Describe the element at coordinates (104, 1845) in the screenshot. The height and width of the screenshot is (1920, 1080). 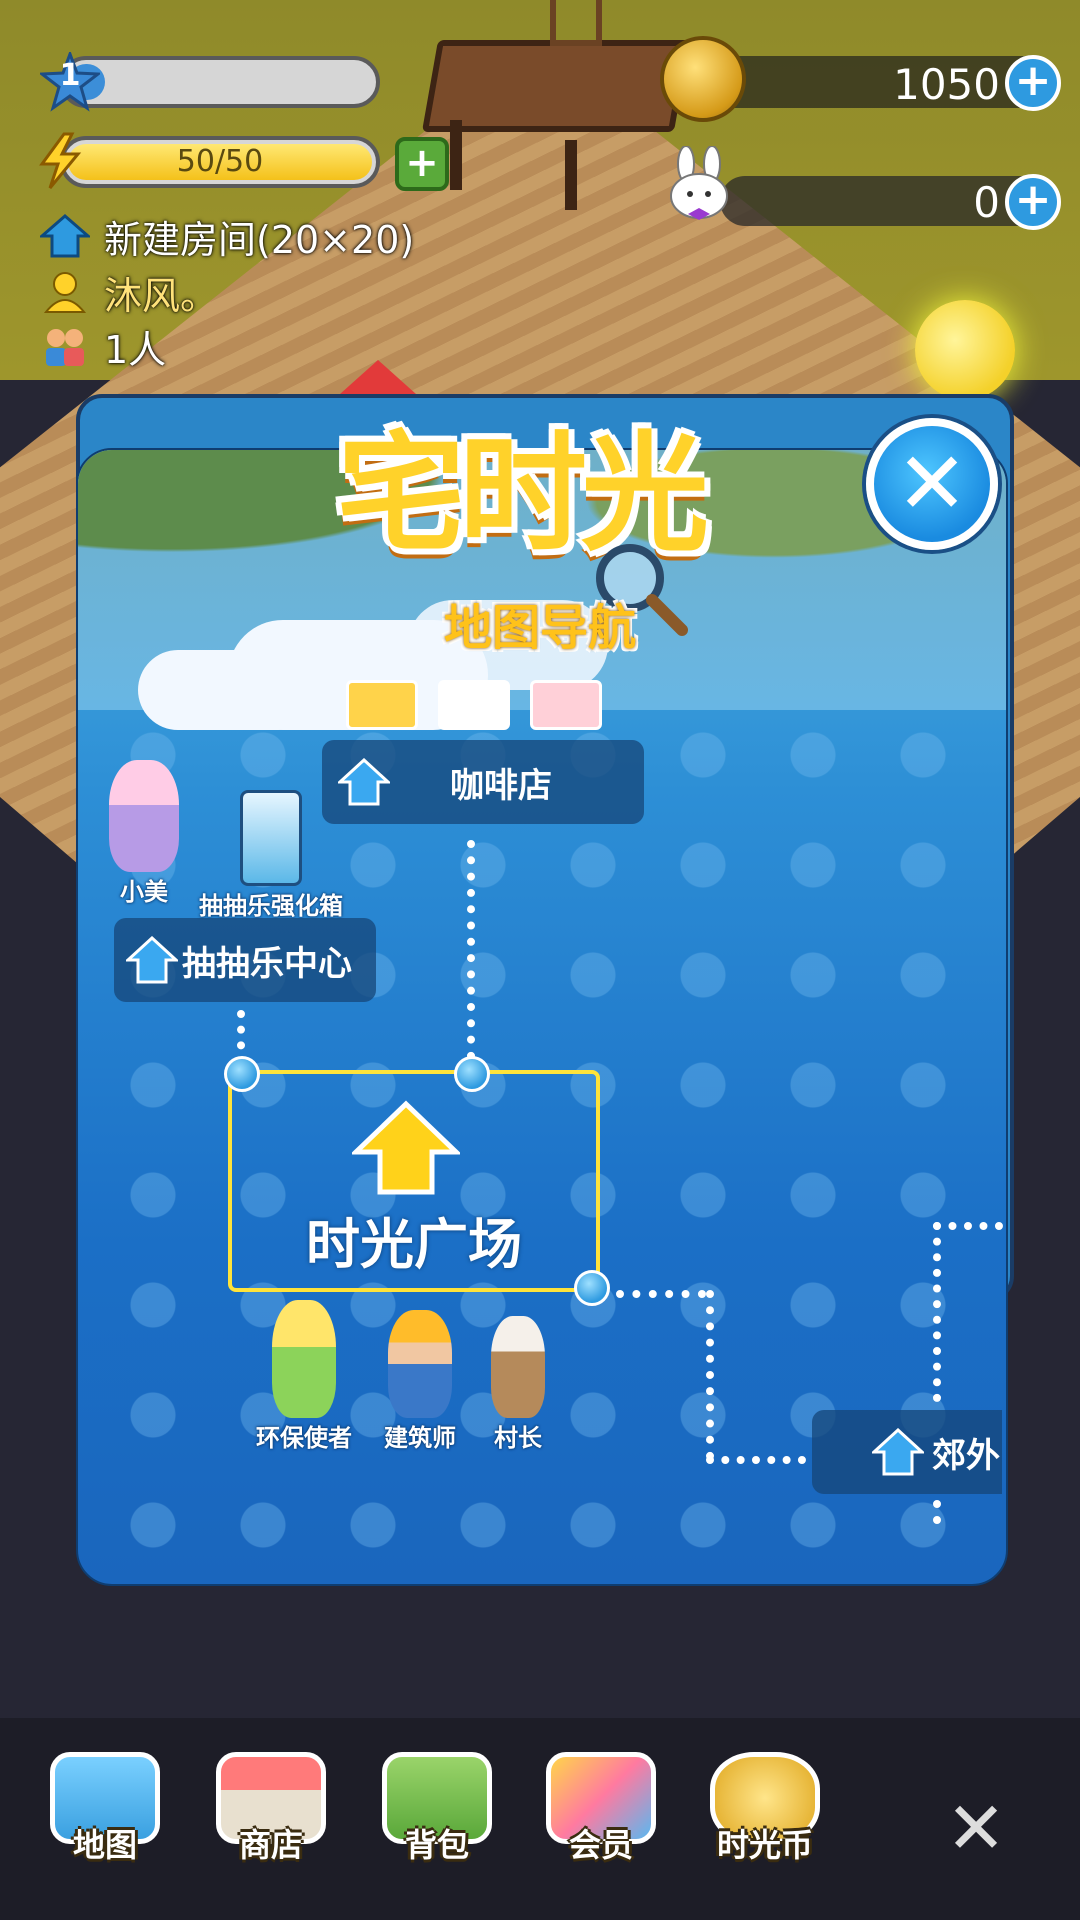
I see `nav-map-label: 地图` at that location.